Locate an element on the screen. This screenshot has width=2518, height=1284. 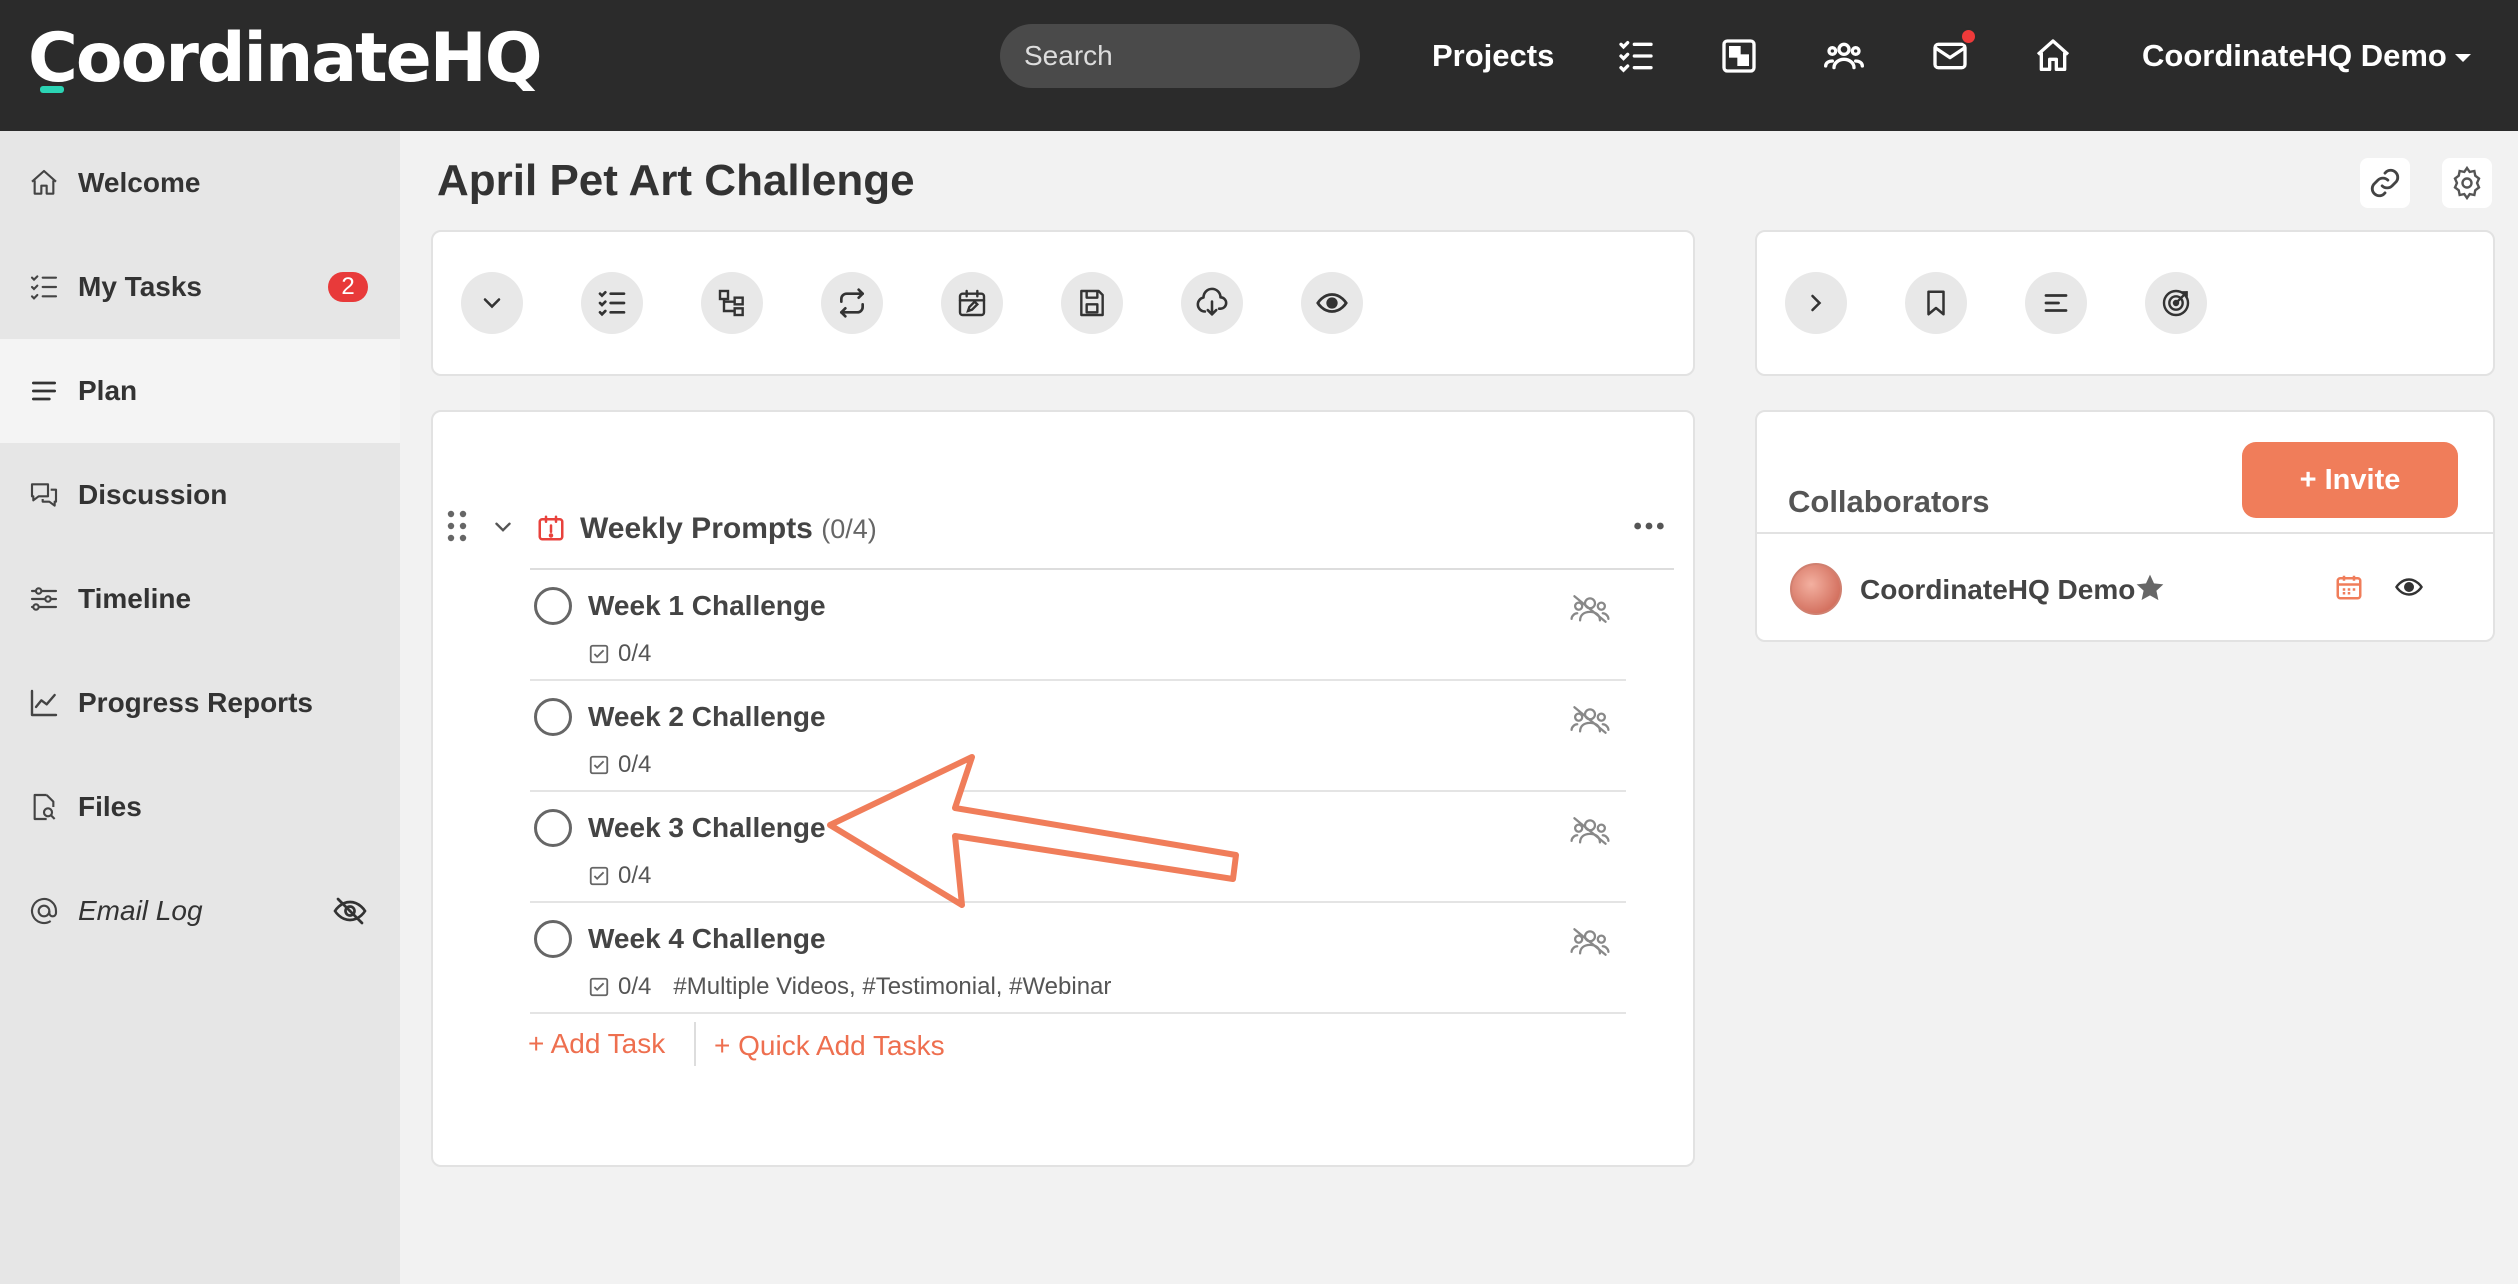
add-task-link: + Add Task is located at coordinates (596, 1044).